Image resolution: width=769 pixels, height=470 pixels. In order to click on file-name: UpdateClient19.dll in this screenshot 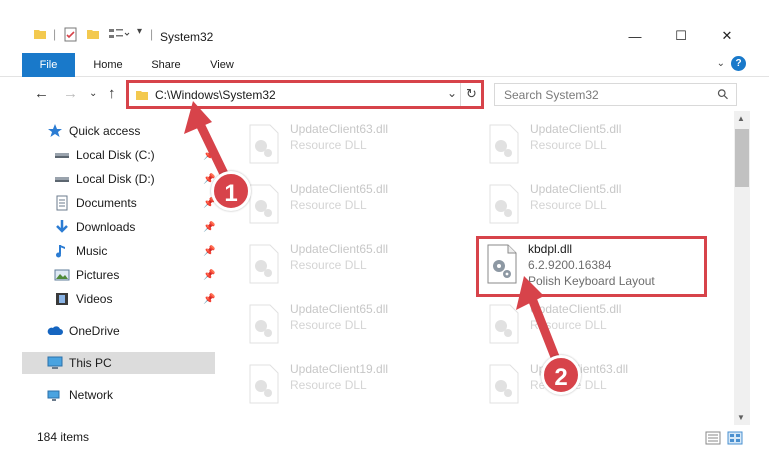, I will do `click(339, 369)`.